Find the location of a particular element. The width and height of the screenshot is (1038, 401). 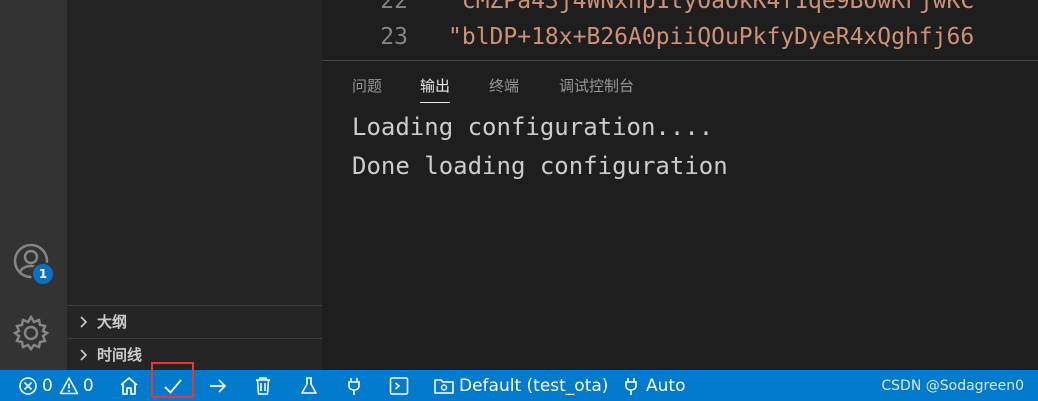

trash-icon is located at coordinates (263, 385).